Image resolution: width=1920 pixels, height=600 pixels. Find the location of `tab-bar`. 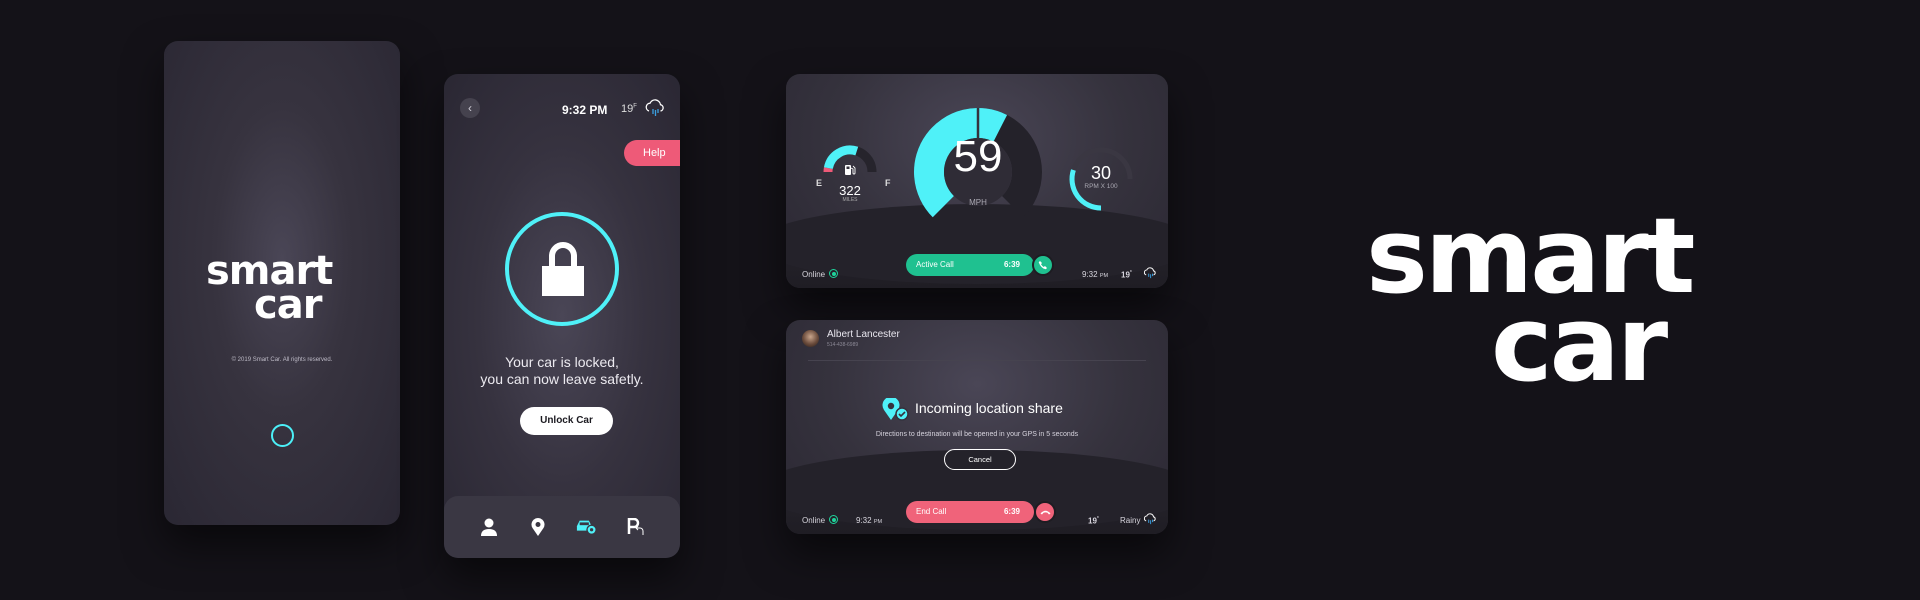

tab-bar is located at coordinates (562, 527).